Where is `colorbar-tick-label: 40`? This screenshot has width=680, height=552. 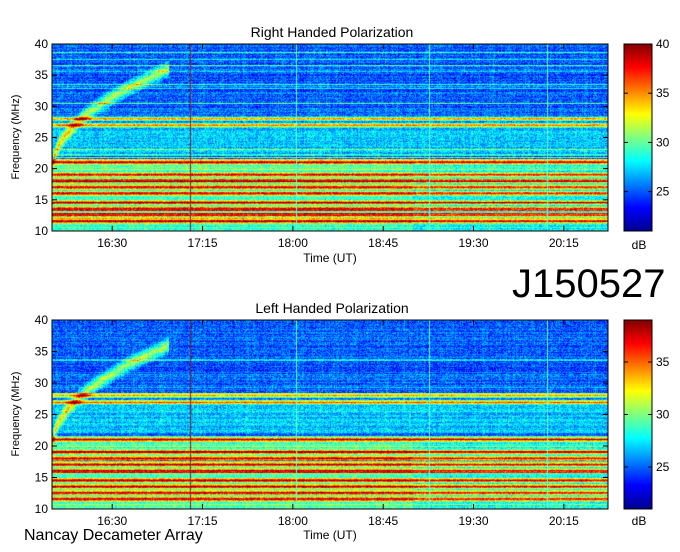 colorbar-tick-label: 40 is located at coordinates (663, 44).